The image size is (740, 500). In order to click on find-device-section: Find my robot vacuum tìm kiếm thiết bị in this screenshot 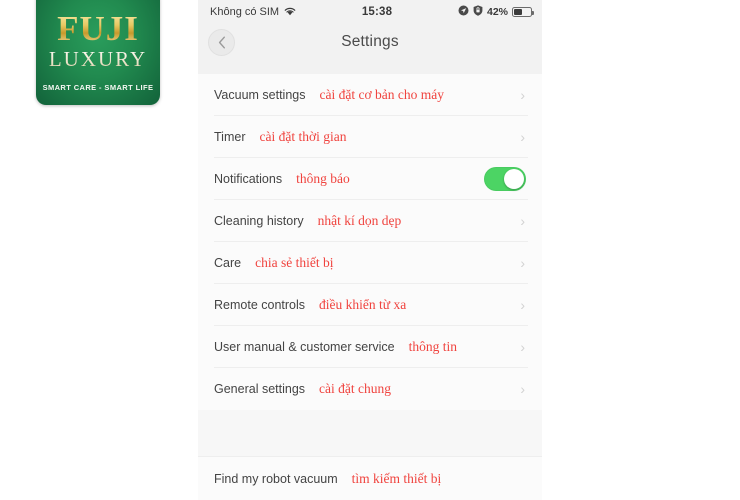, I will do `click(370, 478)`.